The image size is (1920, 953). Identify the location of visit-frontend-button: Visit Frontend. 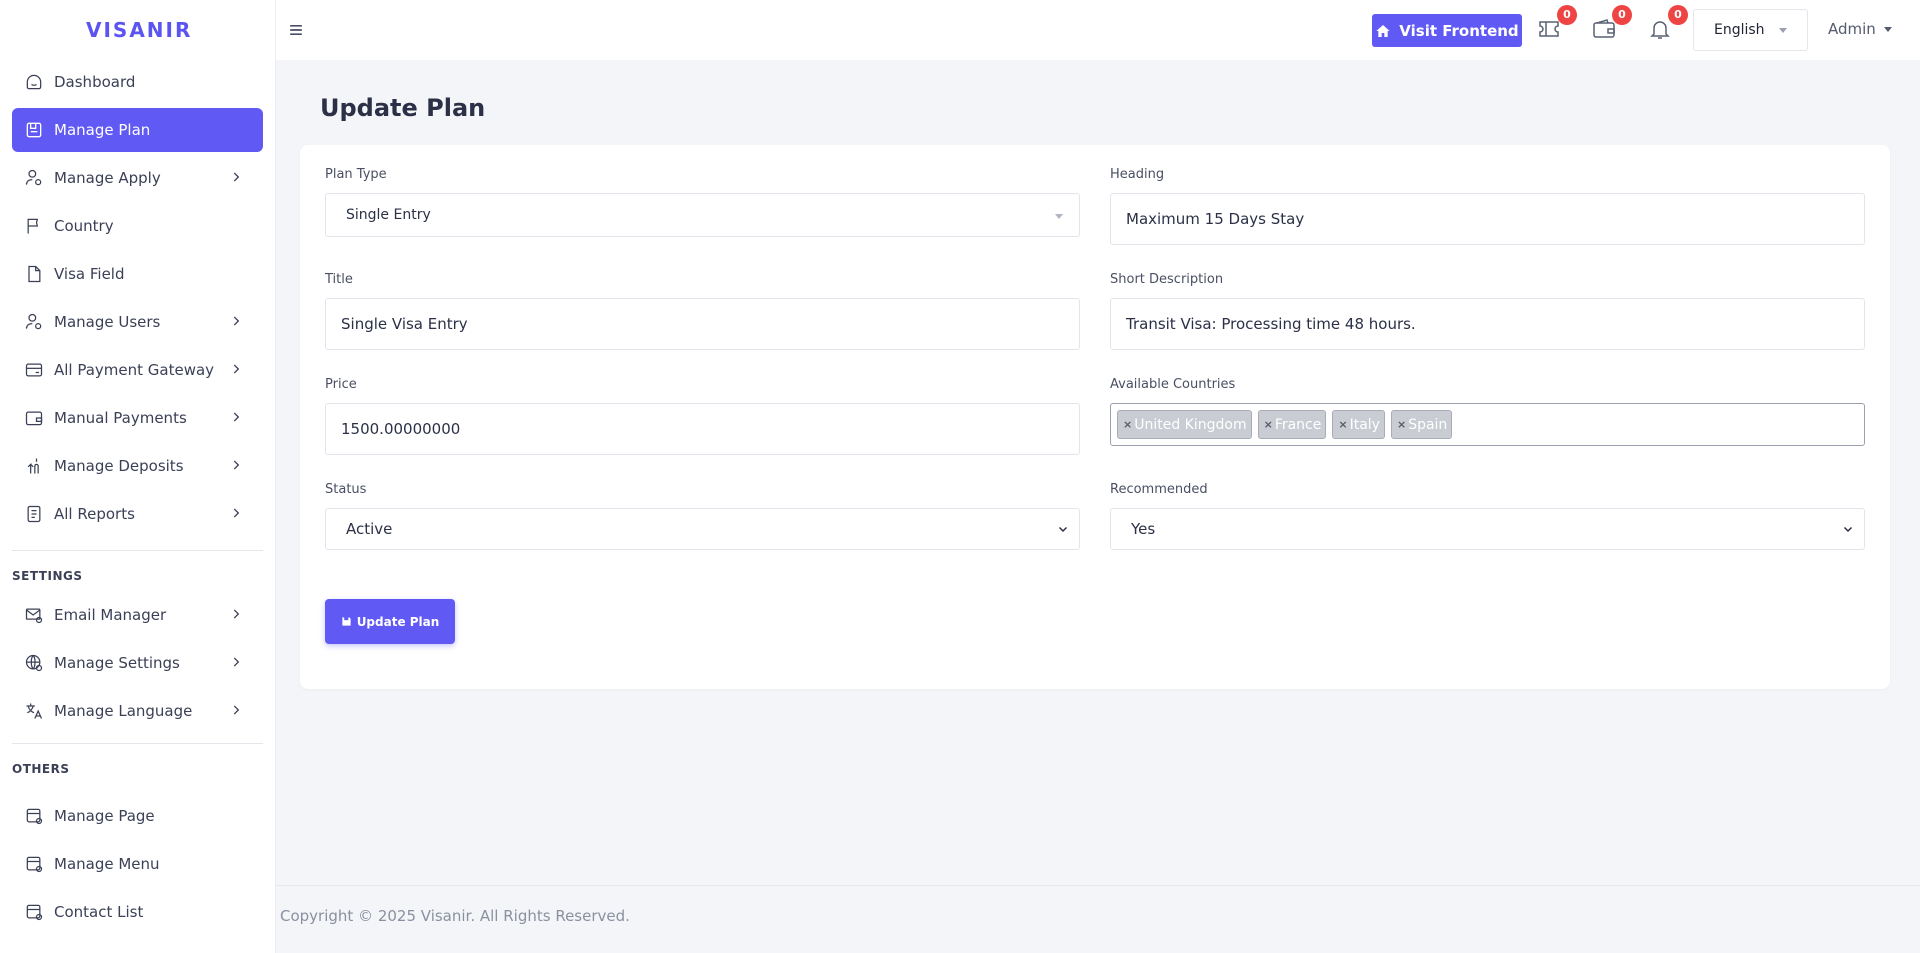
(1447, 30).